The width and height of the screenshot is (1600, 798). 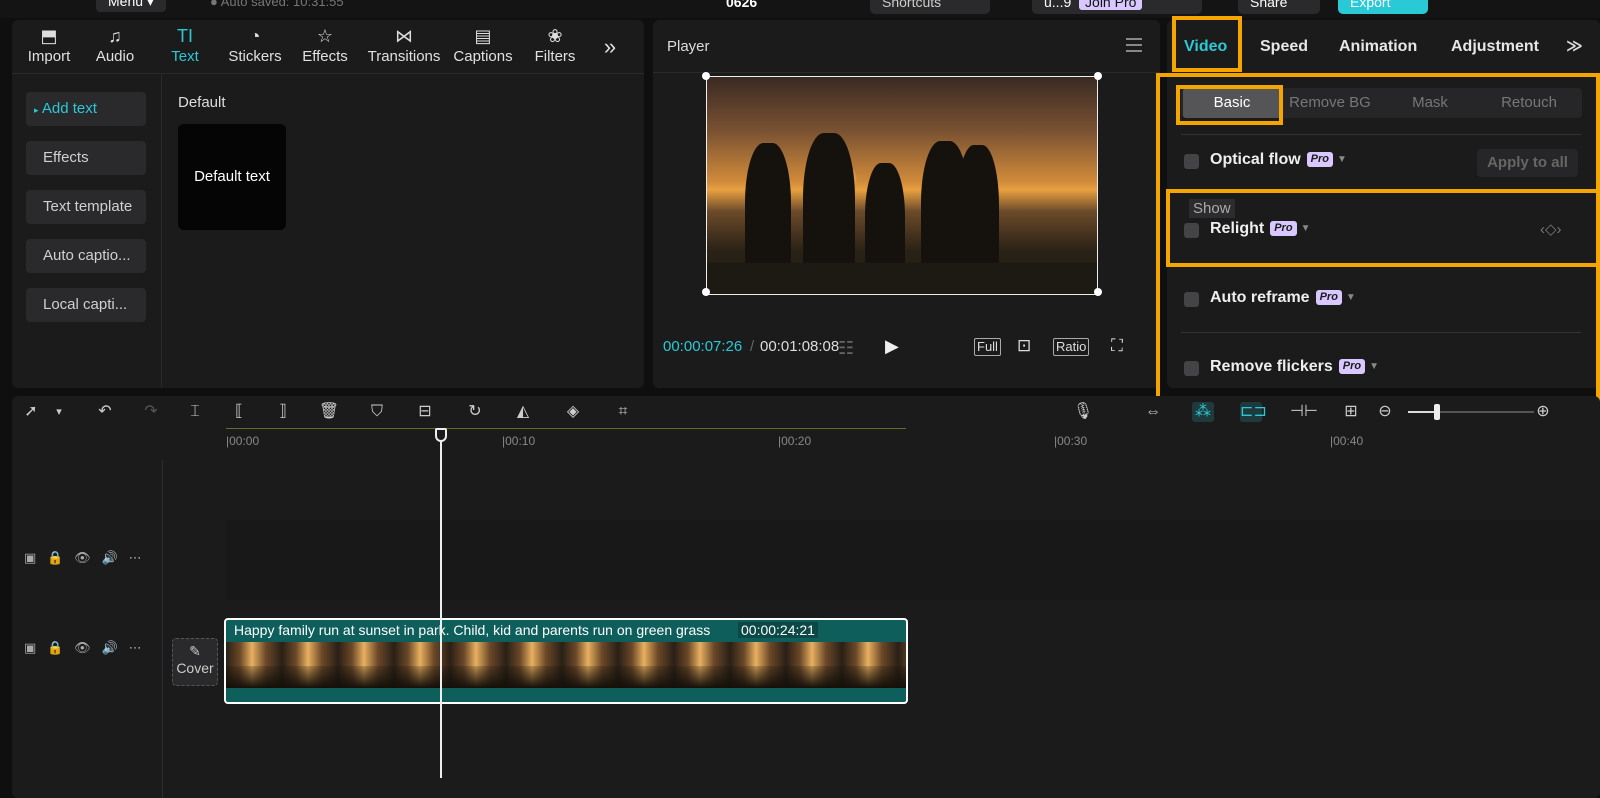 What do you see at coordinates (283, 412) in the screenshot?
I see `split-right-icon: ⟧` at bounding box center [283, 412].